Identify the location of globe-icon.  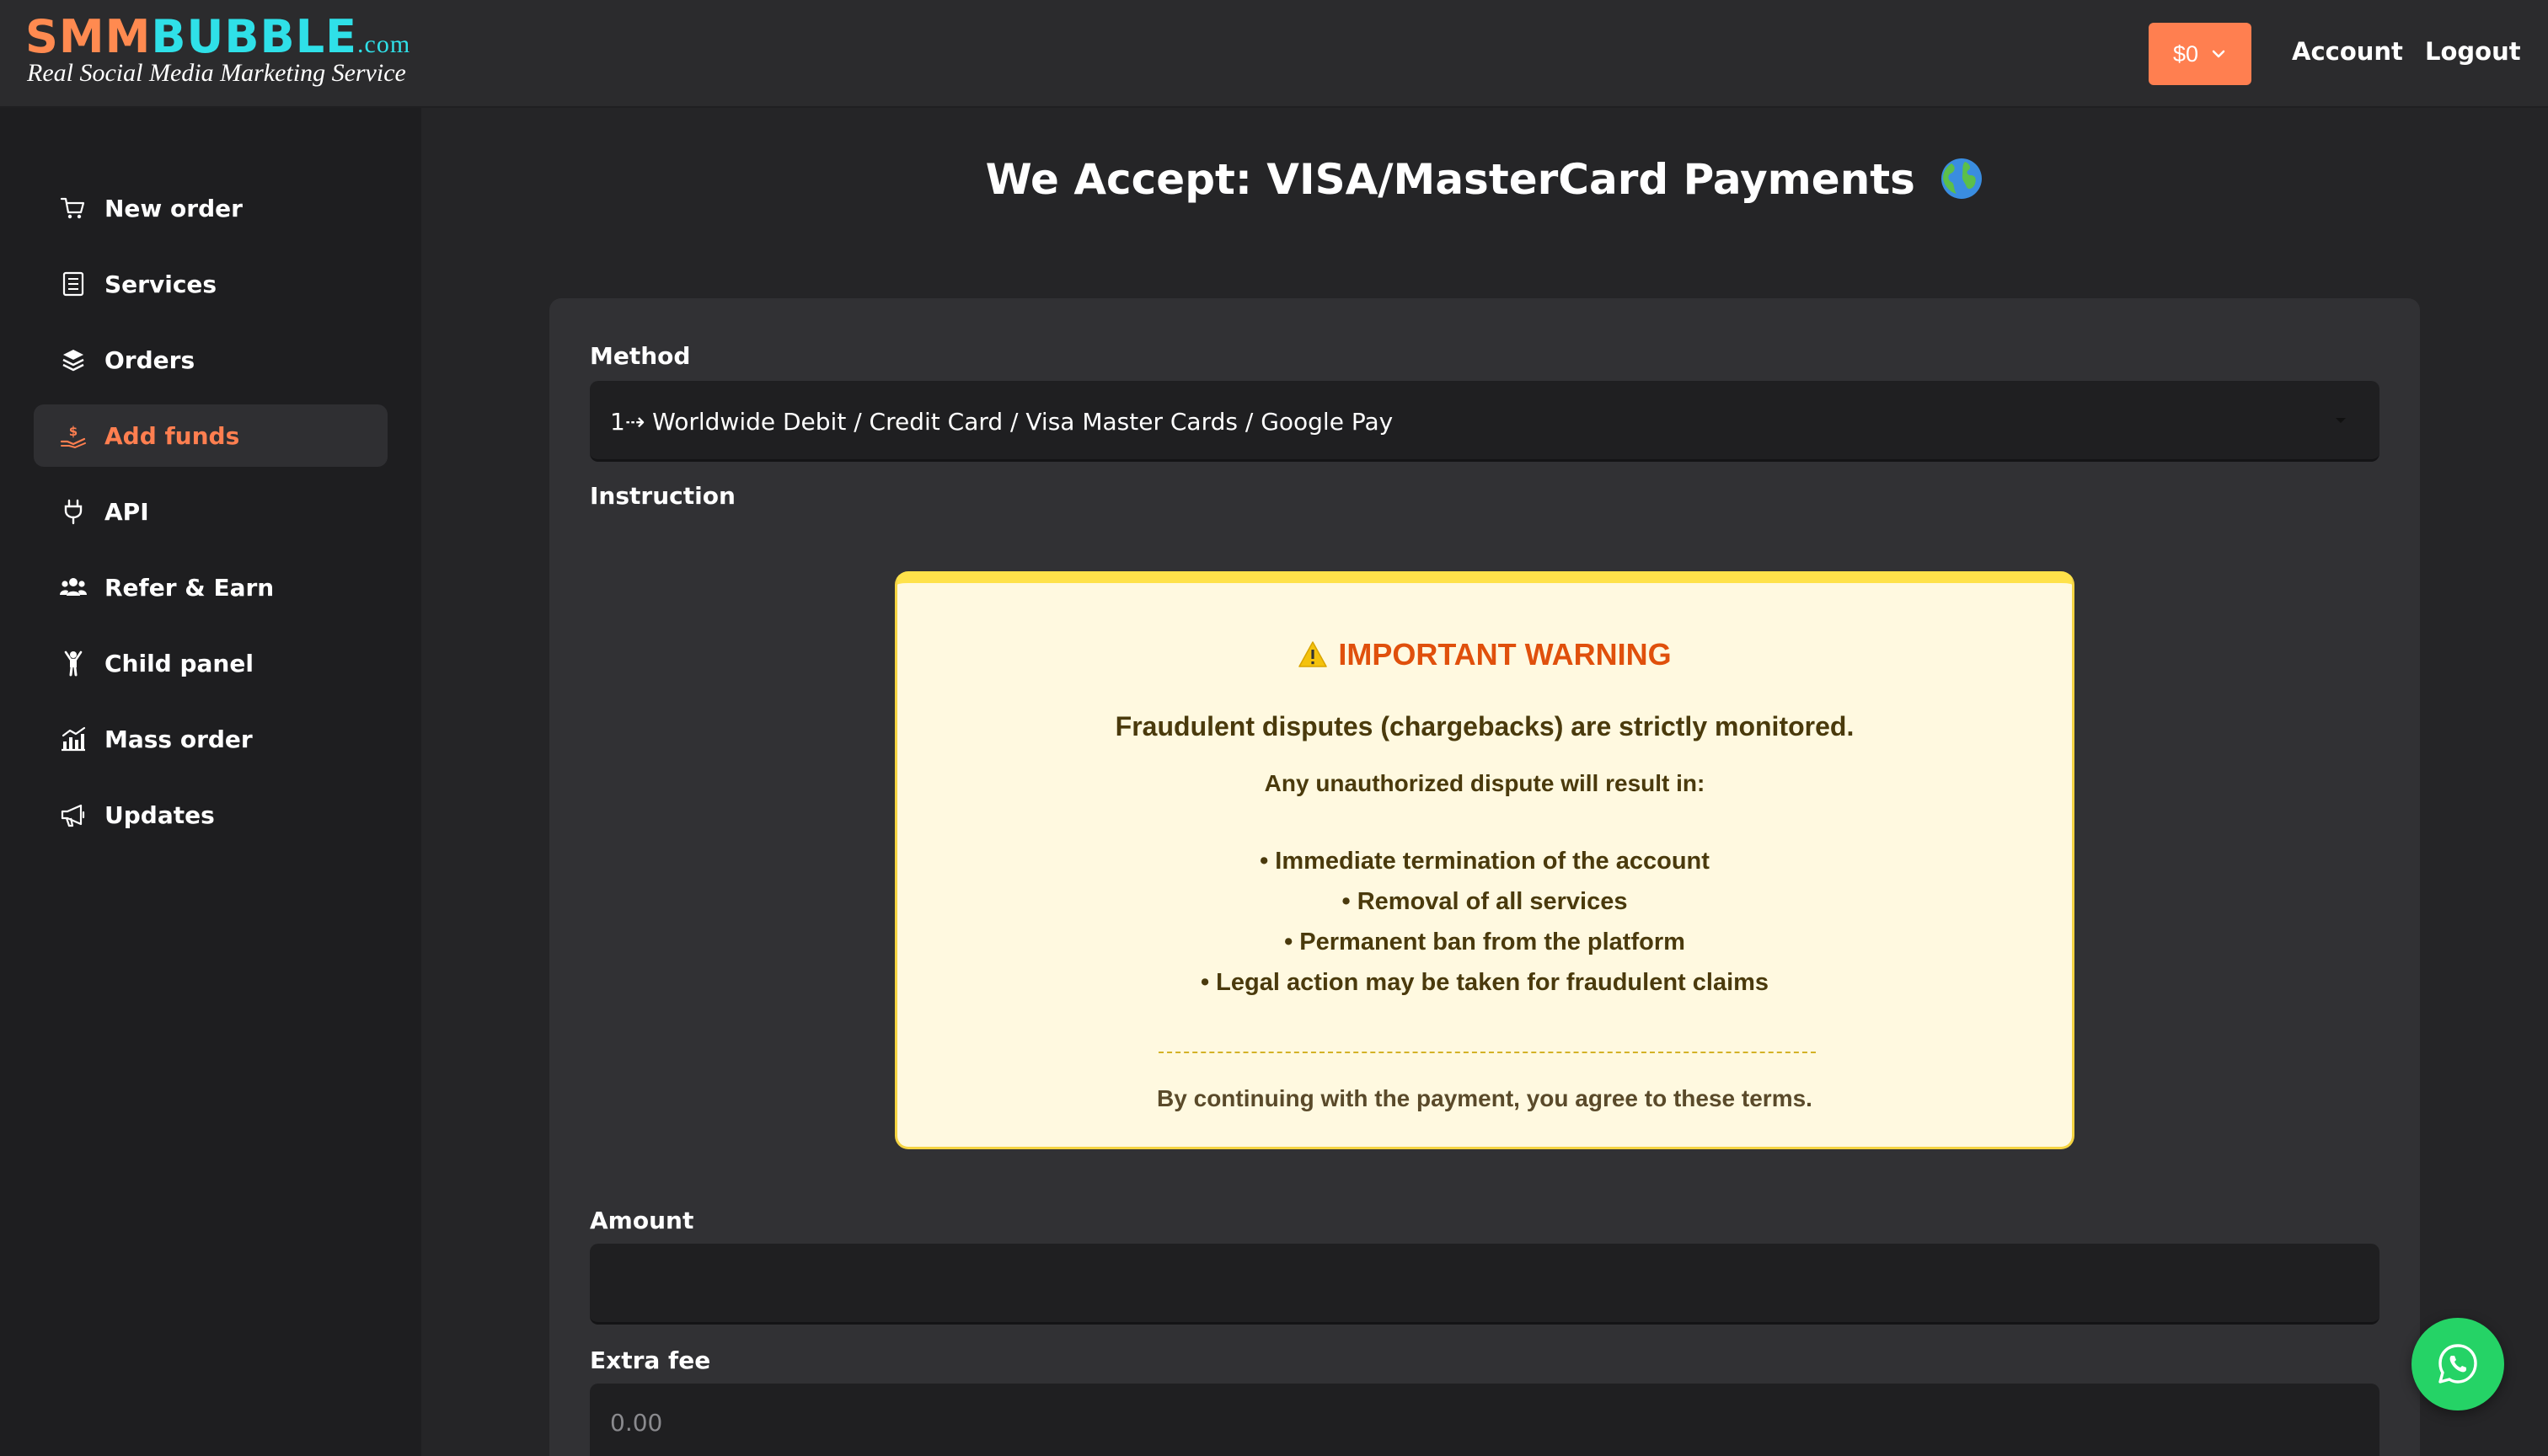
(1962, 178).